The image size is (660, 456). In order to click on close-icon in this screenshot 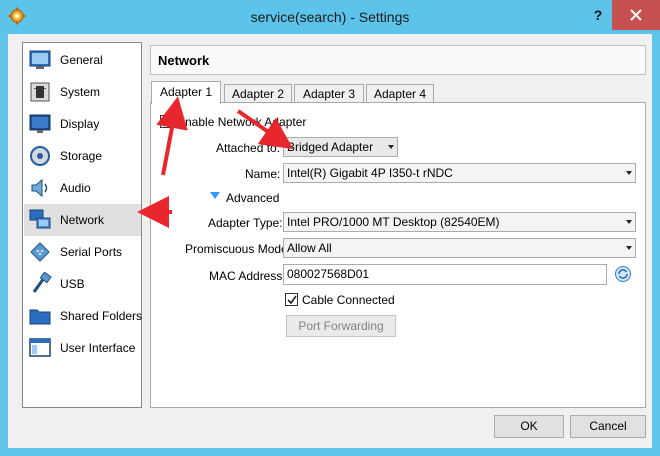, I will do `click(636, 15)`.